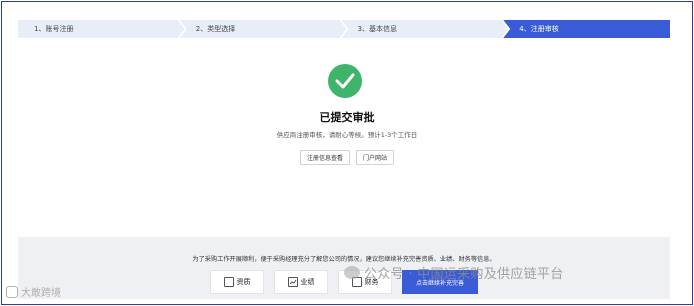 This screenshot has height=306, width=694. Describe the element at coordinates (464, 274) in the screenshot. I see `watermark-right-text: 公众号 · 中国运采购及供应链平台` at that location.